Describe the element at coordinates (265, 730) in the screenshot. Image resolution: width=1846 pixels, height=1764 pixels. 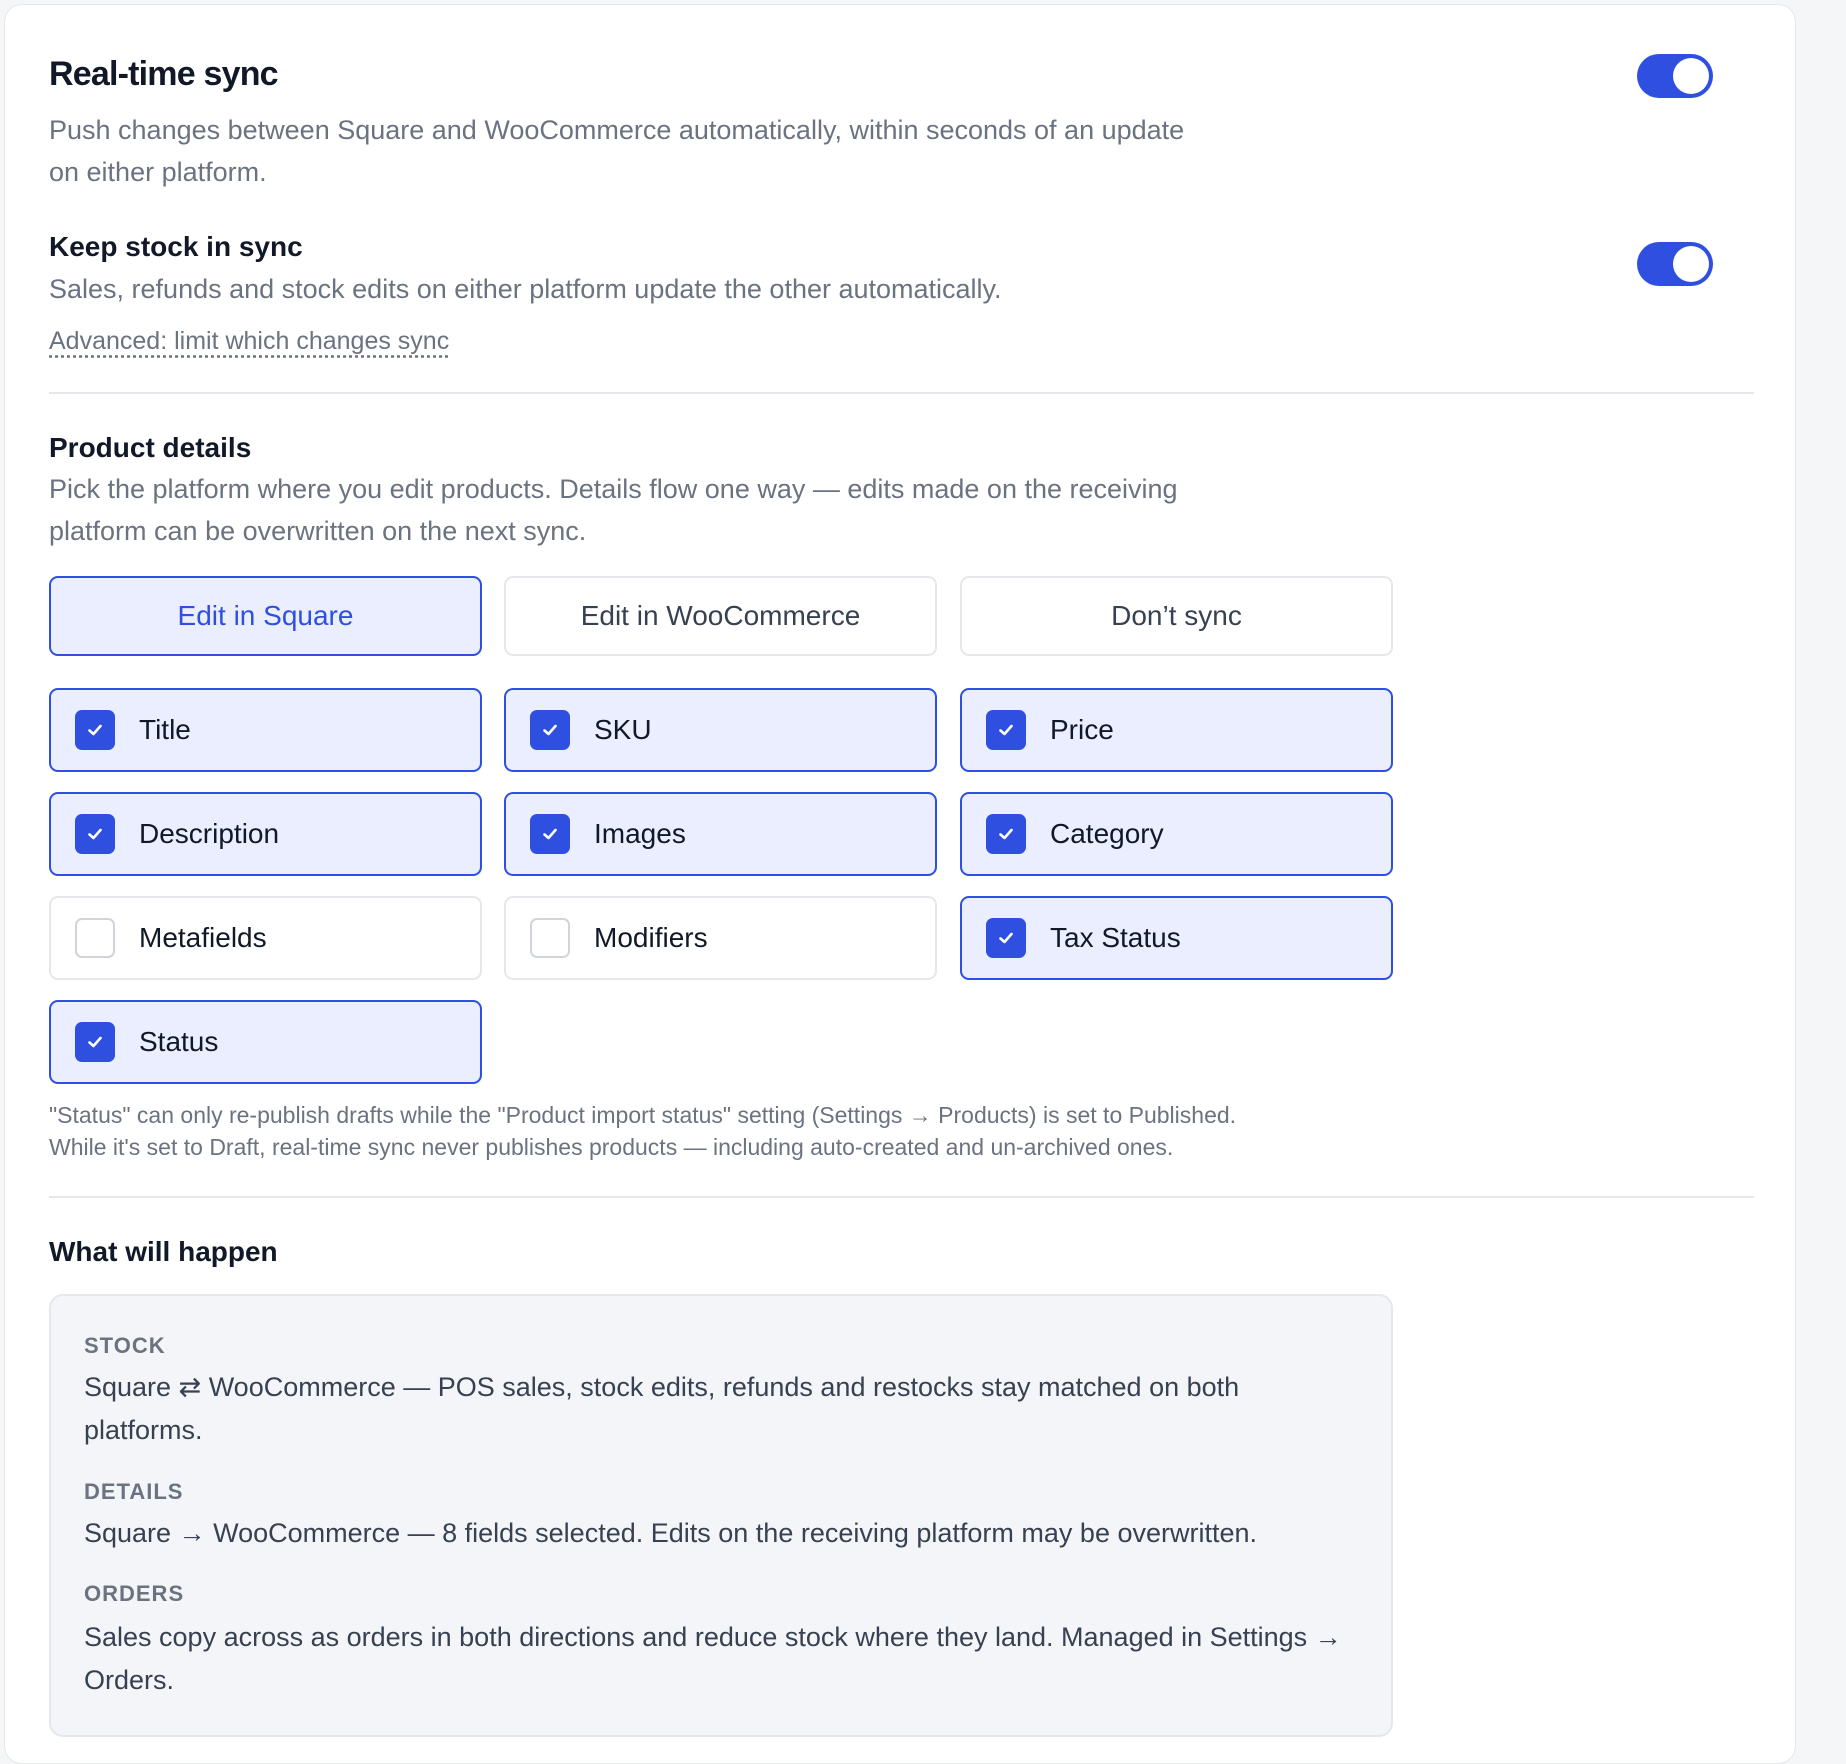
I see `field-option-title: Title` at that location.